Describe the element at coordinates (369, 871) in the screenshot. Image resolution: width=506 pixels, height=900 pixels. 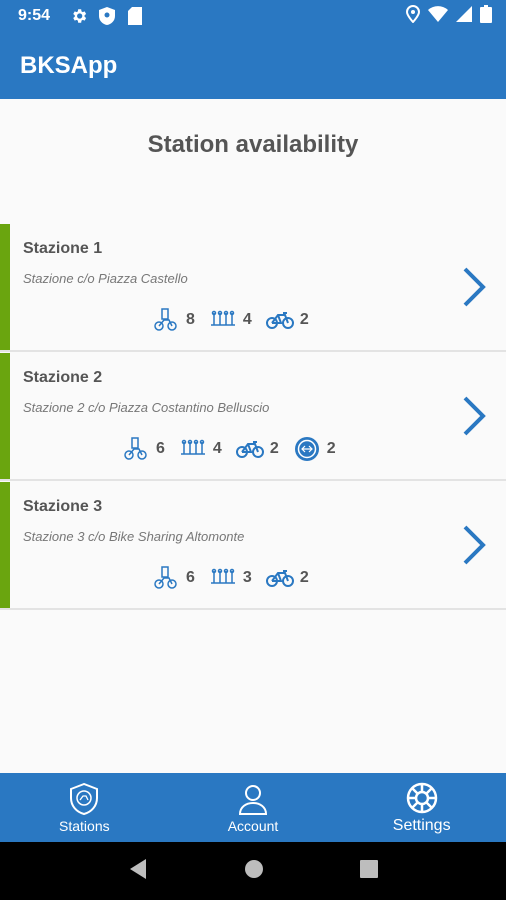
I see `recents-icon` at that location.